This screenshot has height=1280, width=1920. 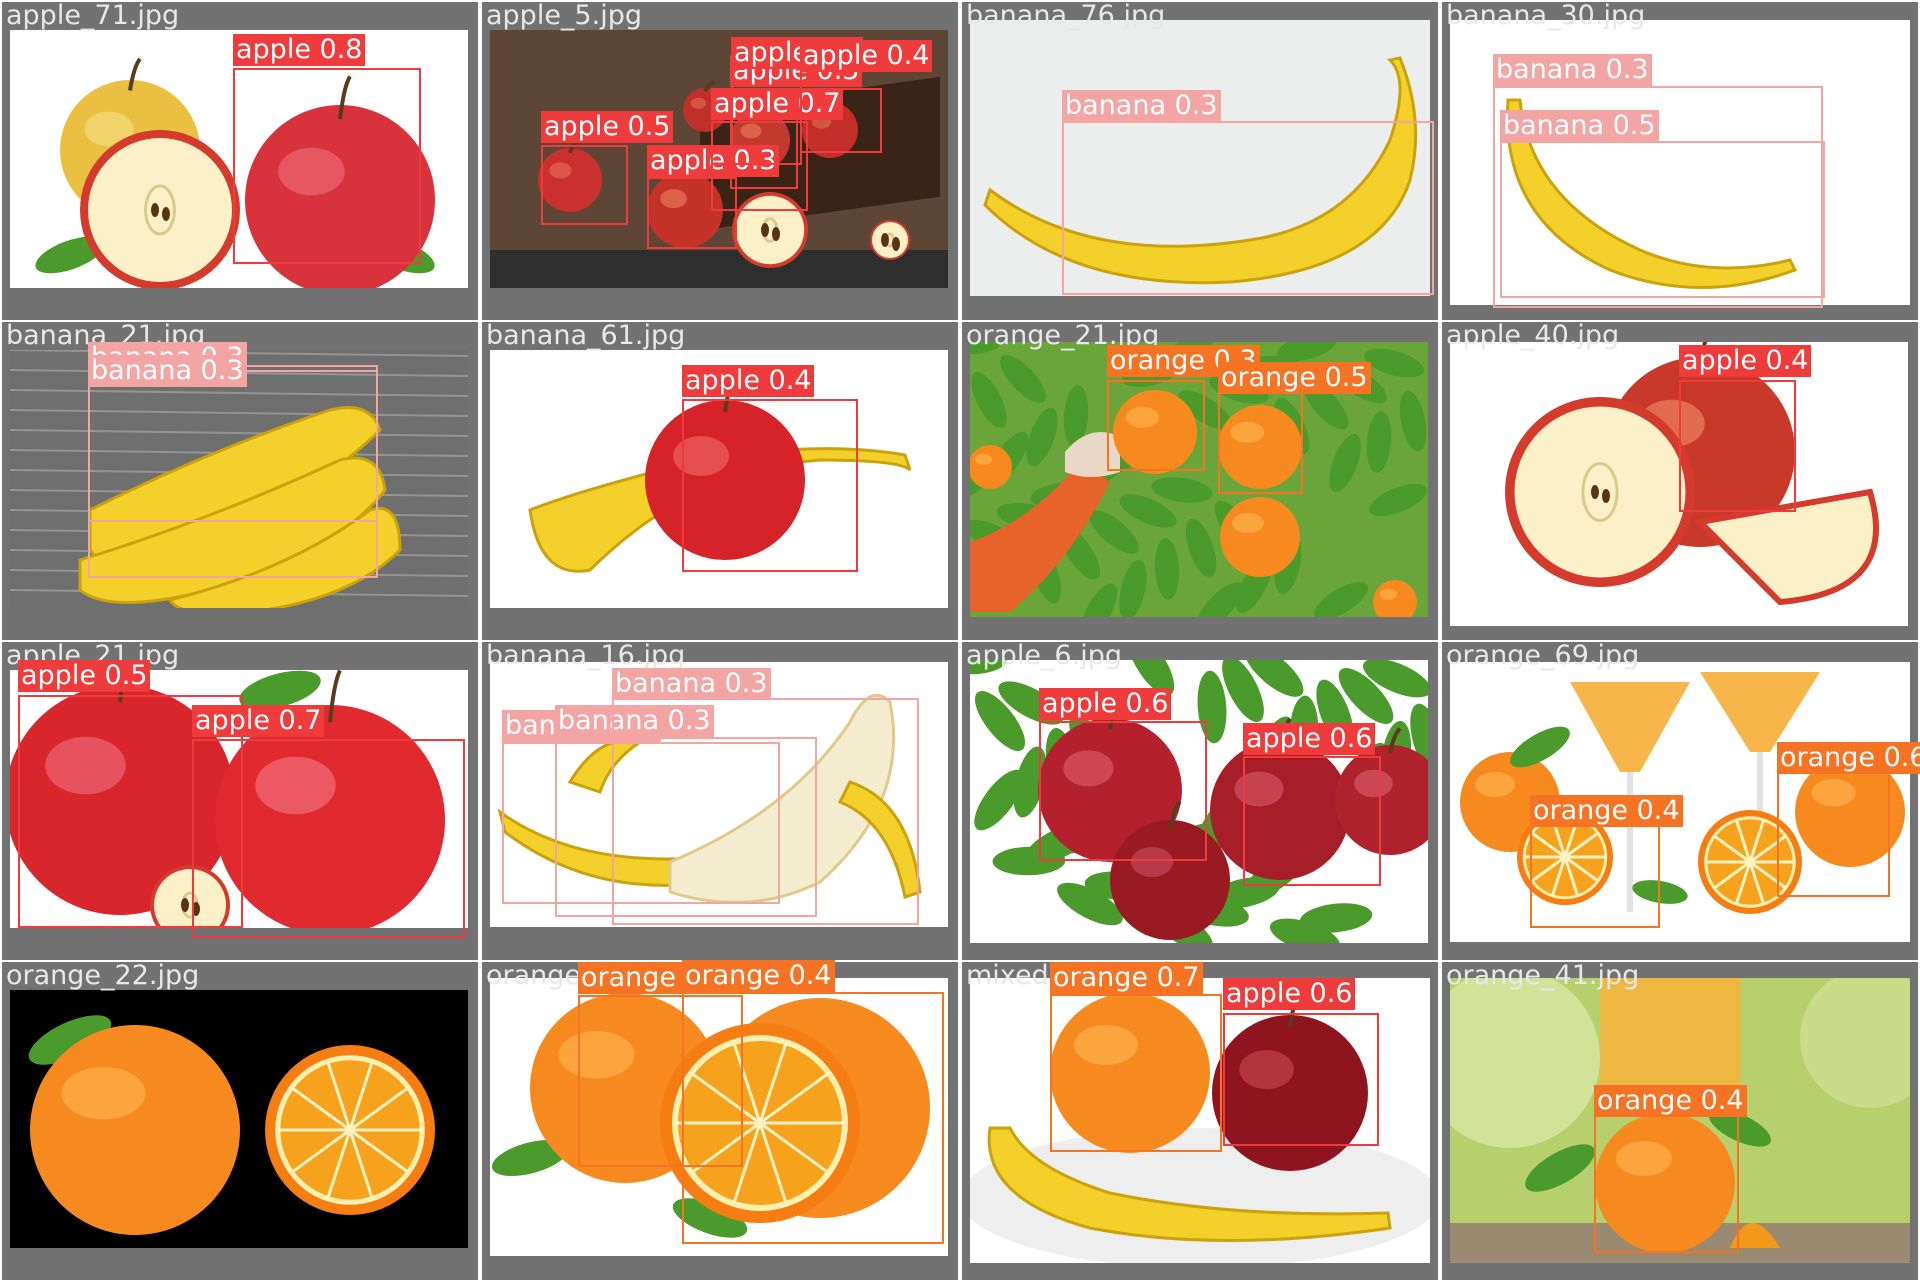 What do you see at coordinates (1126, 978) in the screenshot?
I see `detection-label: orange 0.7` at bounding box center [1126, 978].